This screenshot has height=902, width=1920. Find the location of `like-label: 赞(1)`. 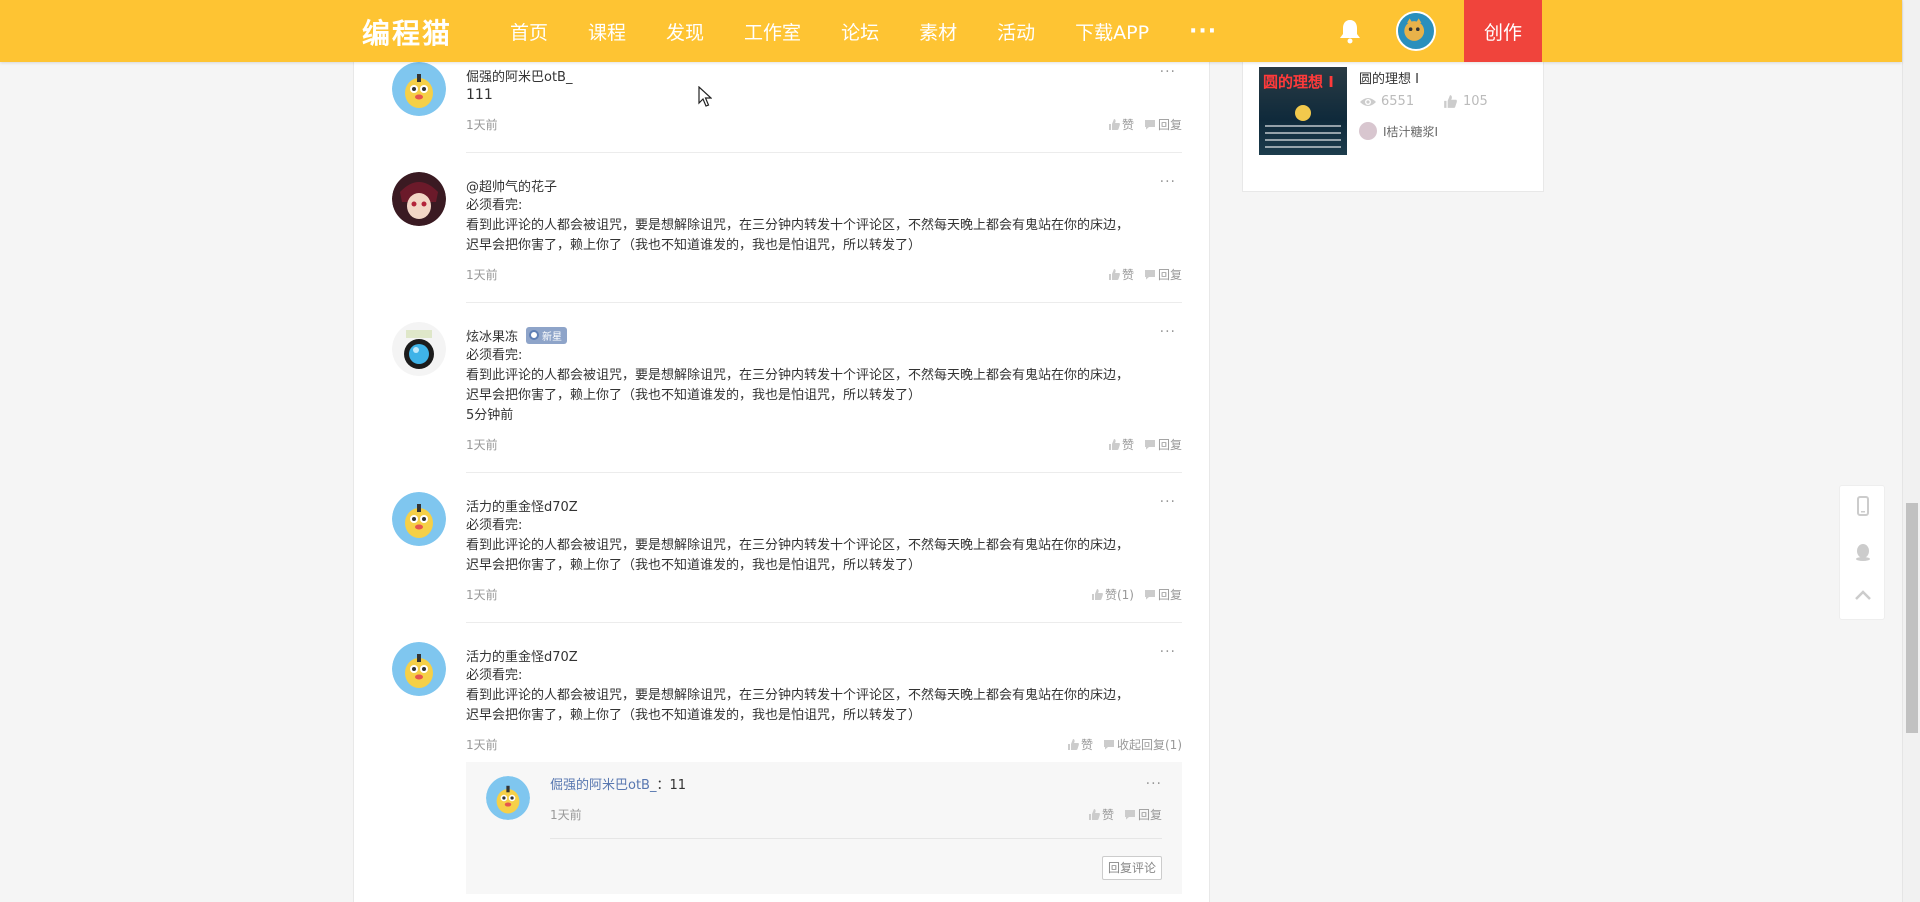

like-label: 赞(1) is located at coordinates (1119, 595).